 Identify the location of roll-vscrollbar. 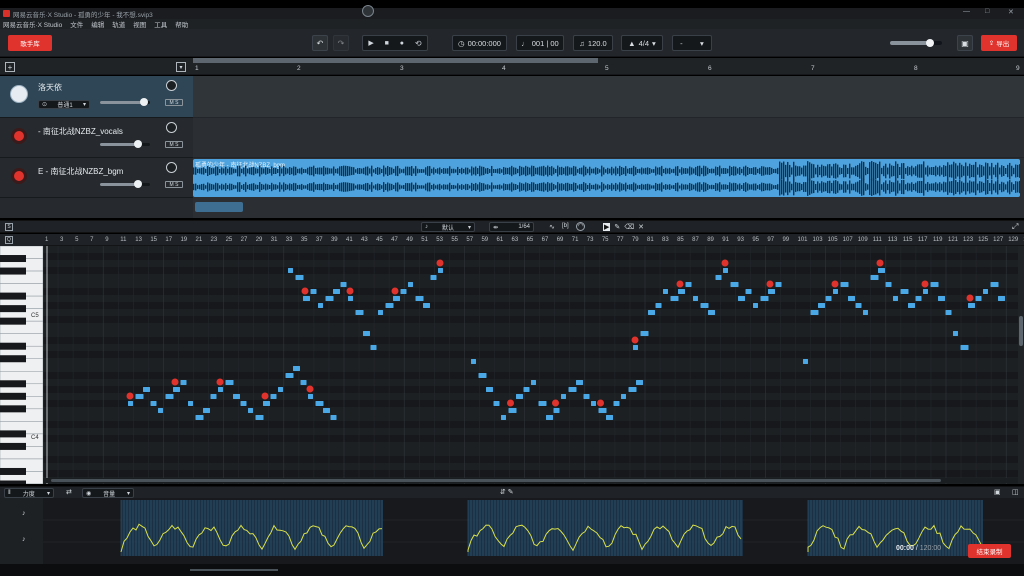
(1021, 365).